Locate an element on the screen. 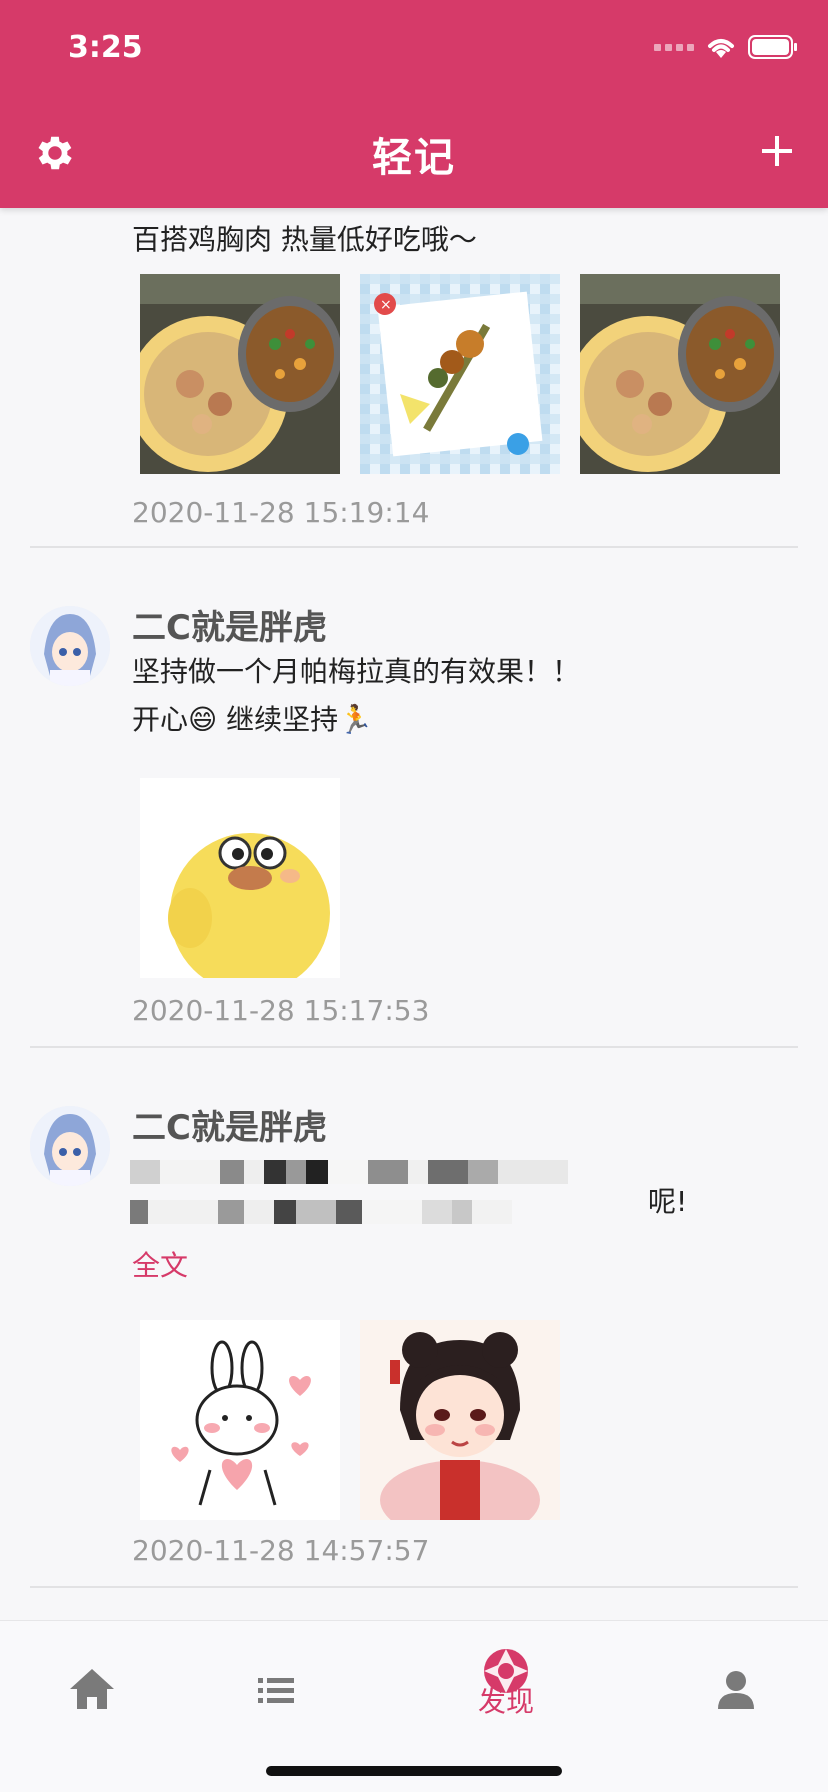 The width and height of the screenshot is (828, 1792). person-icon is located at coordinates (736, 1690).